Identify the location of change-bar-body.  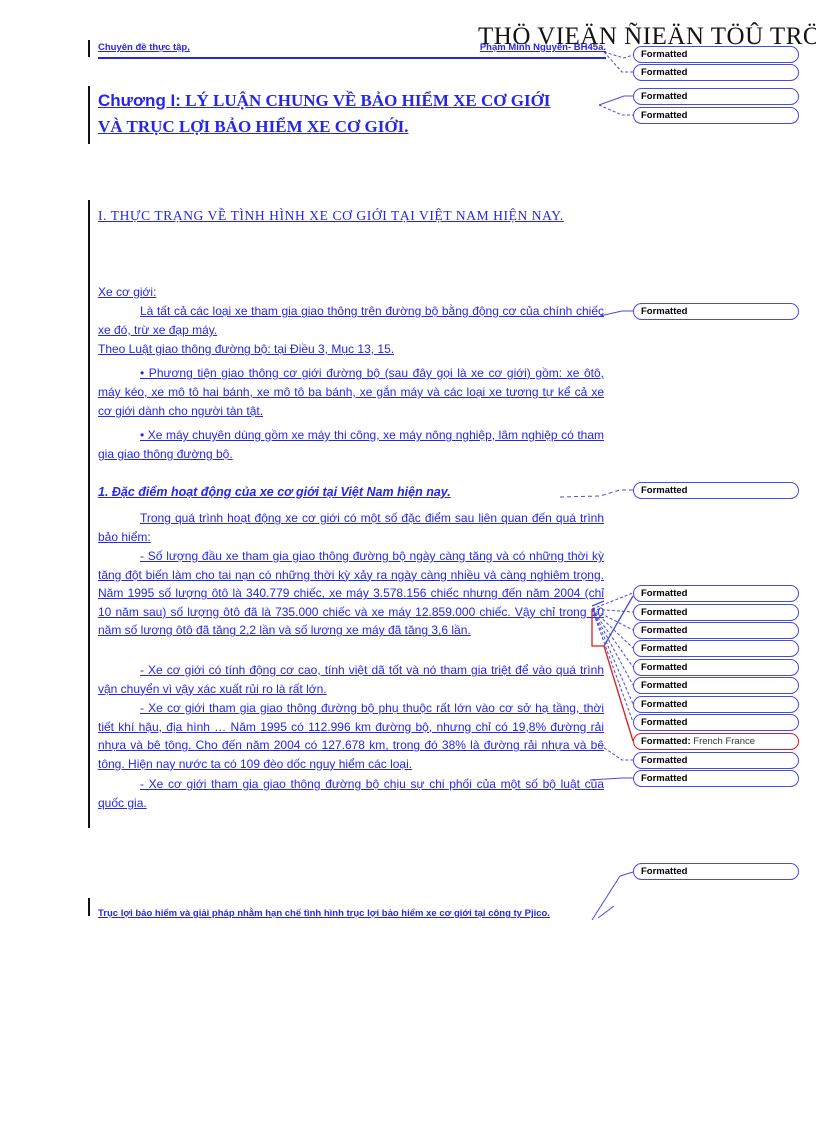
(89, 514).